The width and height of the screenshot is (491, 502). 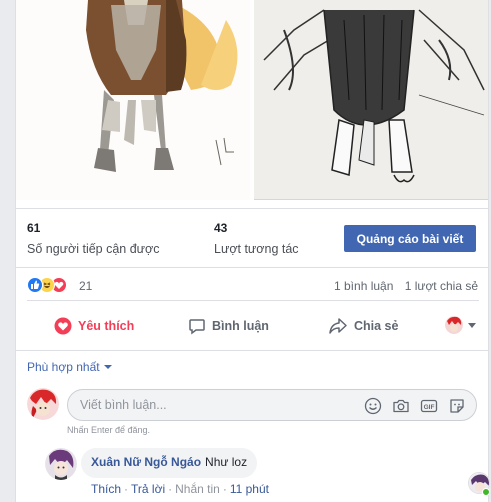 What do you see at coordinates (240, 326) in the screenshot?
I see `comment-label: Bình luận` at bounding box center [240, 326].